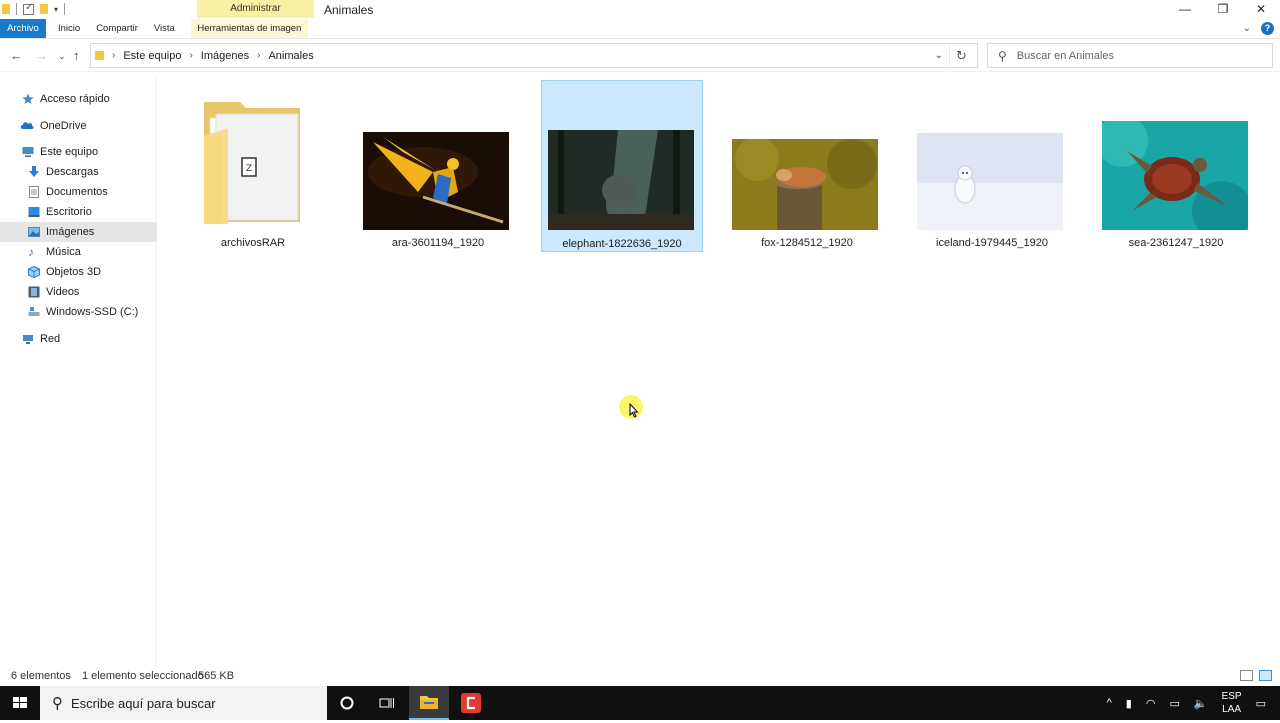 This screenshot has width=1280, height=723. What do you see at coordinates (78, 272) in the screenshot?
I see `nav-3d-objects: Objetos 3D` at bounding box center [78, 272].